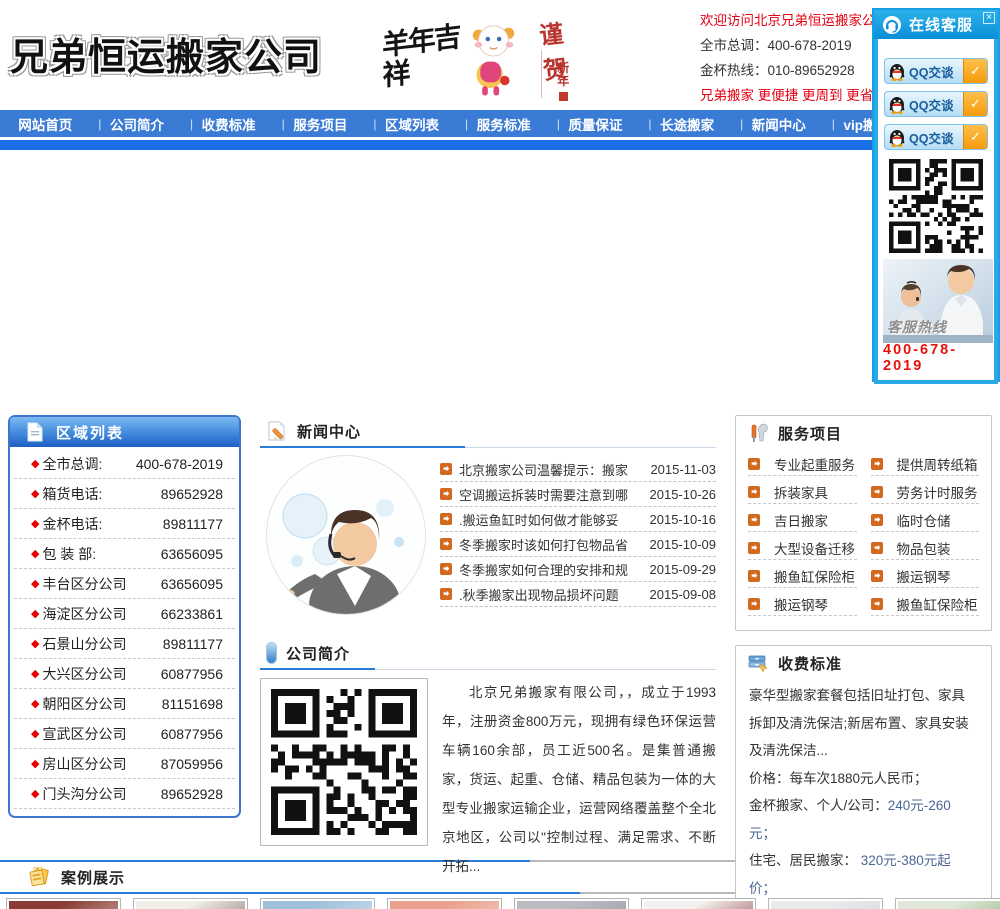 This screenshot has height=909, width=1000. I want to click on news-row: .秋季搬家出现物品损坏问题 2015-09-08, so click(578, 594).